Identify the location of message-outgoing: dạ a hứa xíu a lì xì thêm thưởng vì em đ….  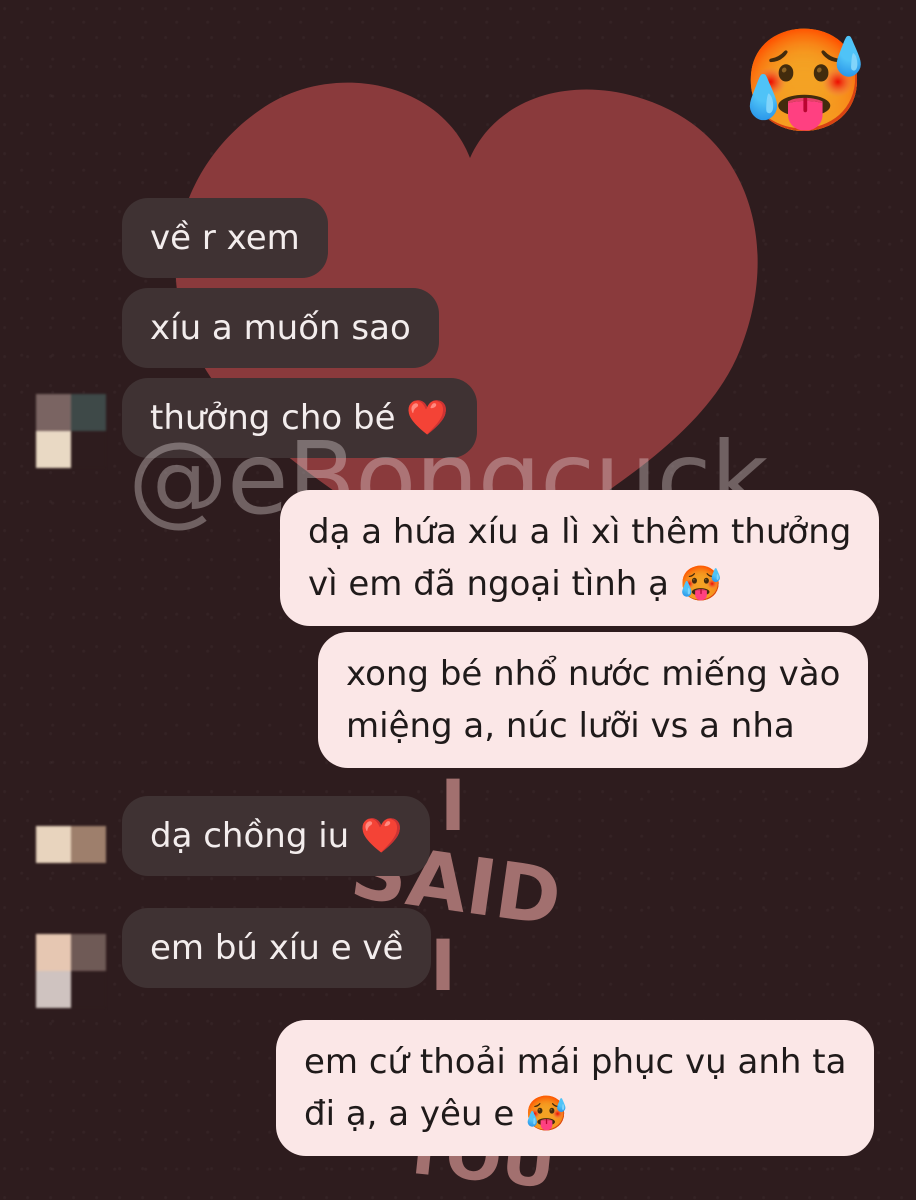
(580, 558).